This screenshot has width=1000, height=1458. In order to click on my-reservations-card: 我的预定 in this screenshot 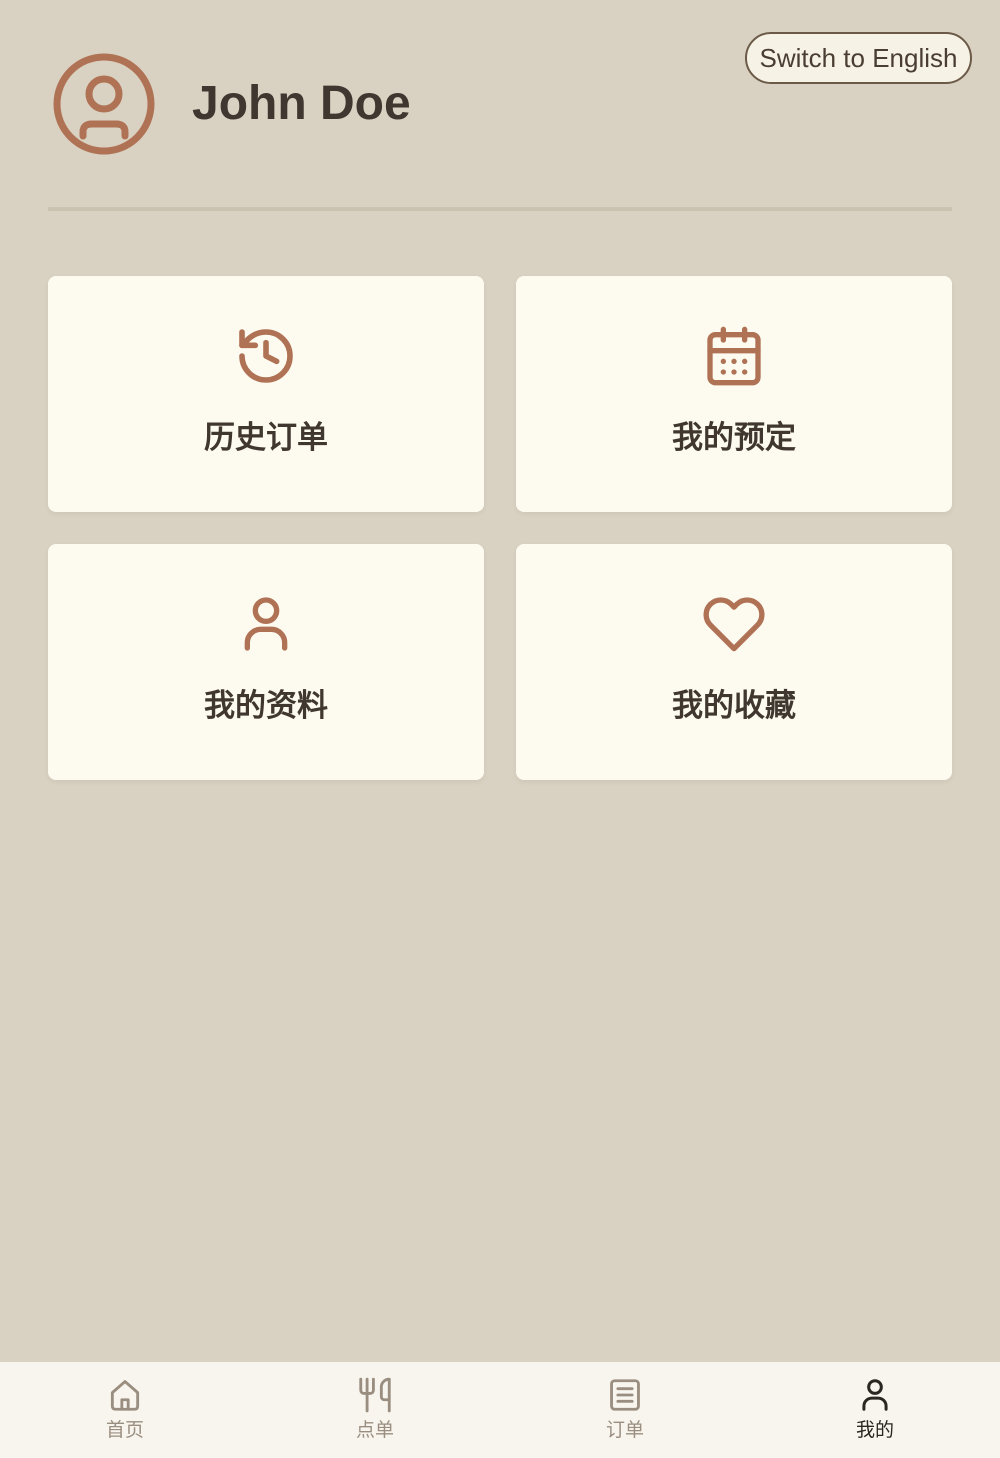, I will do `click(734, 394)`.